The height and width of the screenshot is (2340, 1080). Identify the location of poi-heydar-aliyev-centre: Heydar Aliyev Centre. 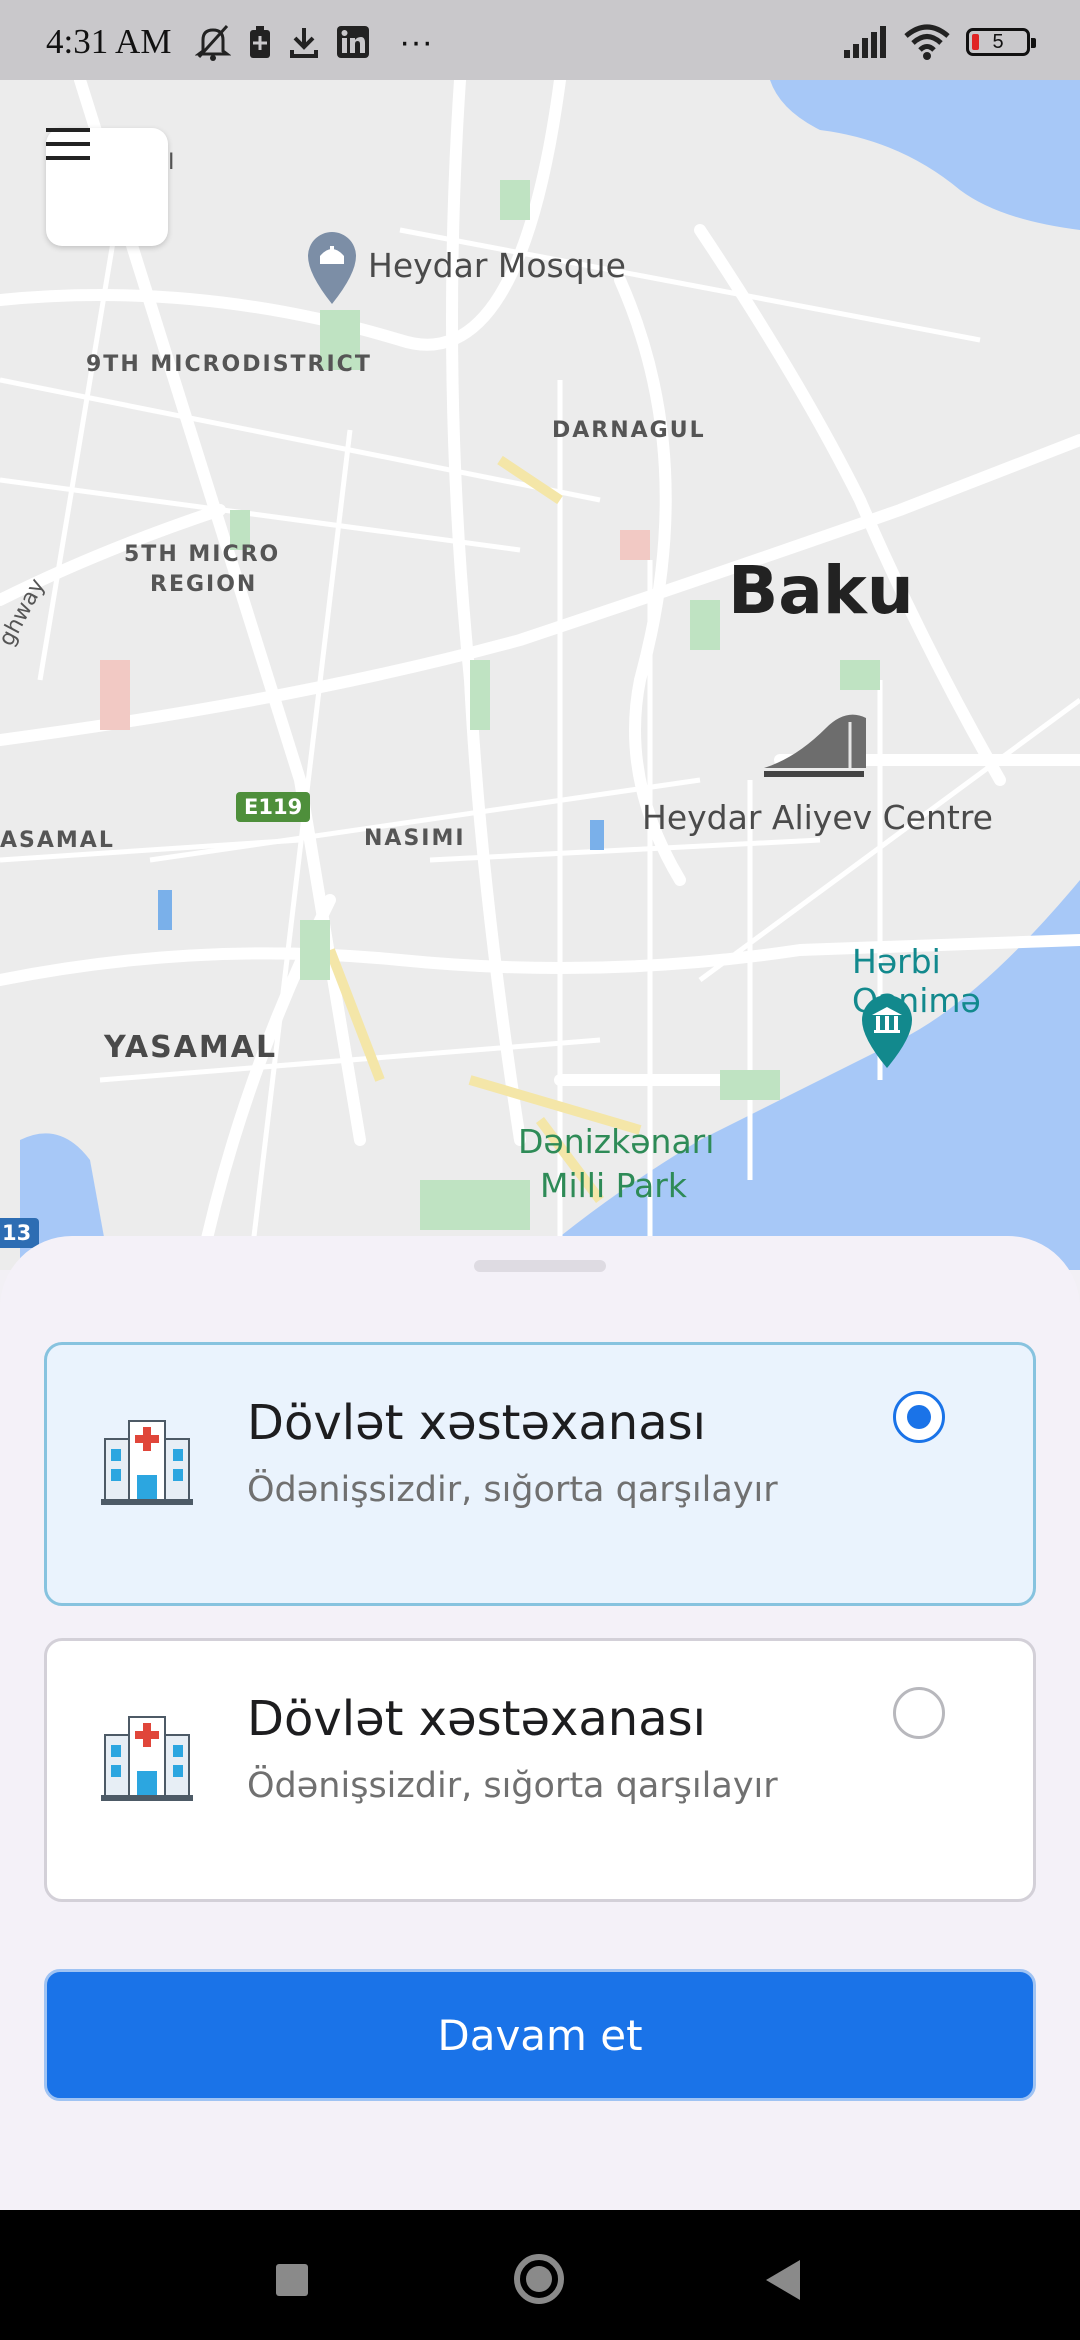
(817, 817).